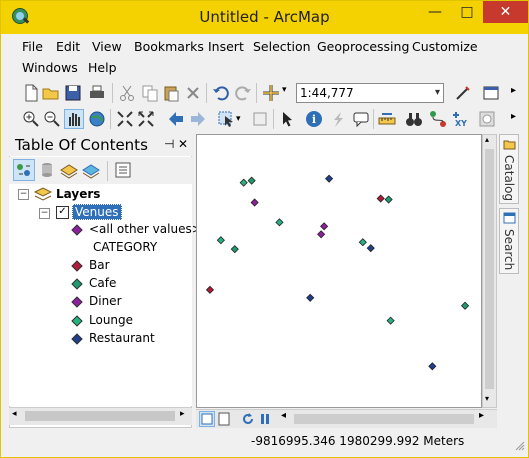 The width and height of the screenshot is (529, 458). What do you see at coordinates (226, 46) in the screenshot?
I see `menu-insert: Insert` at bounding box center [226, 46].